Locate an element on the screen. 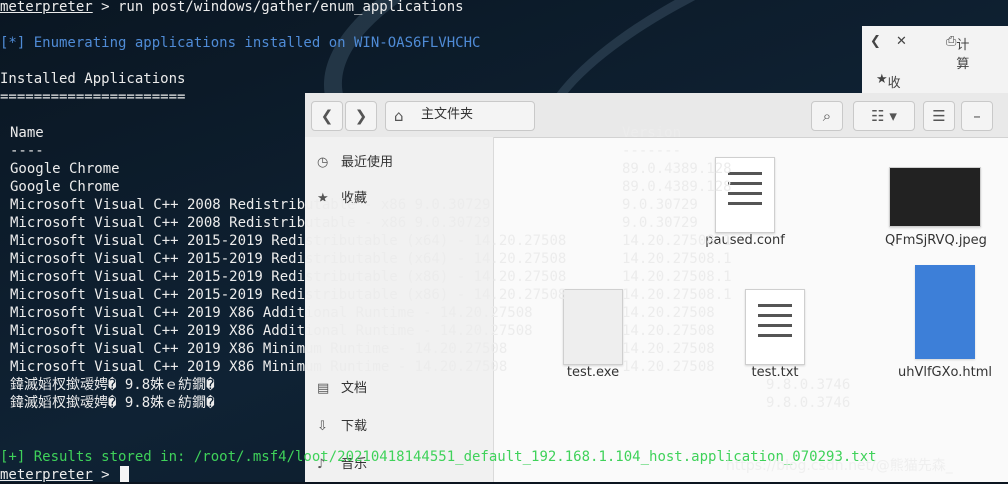  file-item: test.txt is located at coordinates (775, 334).